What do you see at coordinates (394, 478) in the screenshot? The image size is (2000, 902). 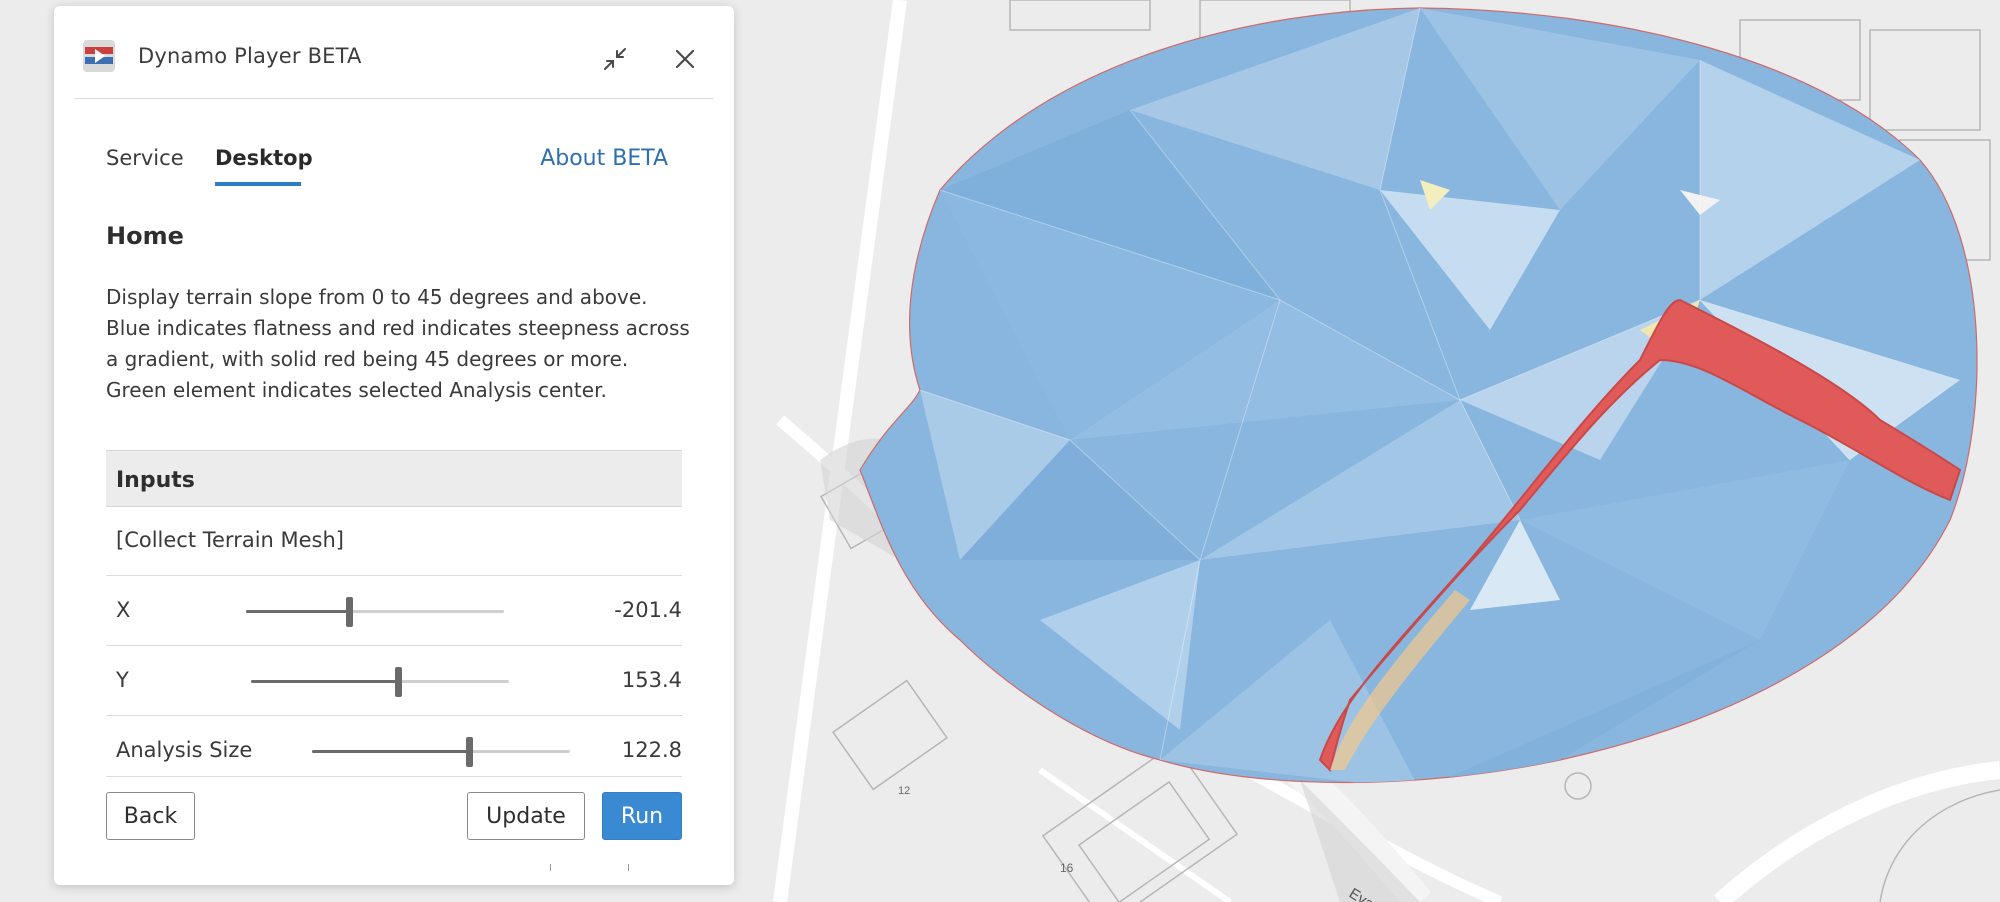 I see `inputs-header: Inputs` at bounding box center [394, 478].